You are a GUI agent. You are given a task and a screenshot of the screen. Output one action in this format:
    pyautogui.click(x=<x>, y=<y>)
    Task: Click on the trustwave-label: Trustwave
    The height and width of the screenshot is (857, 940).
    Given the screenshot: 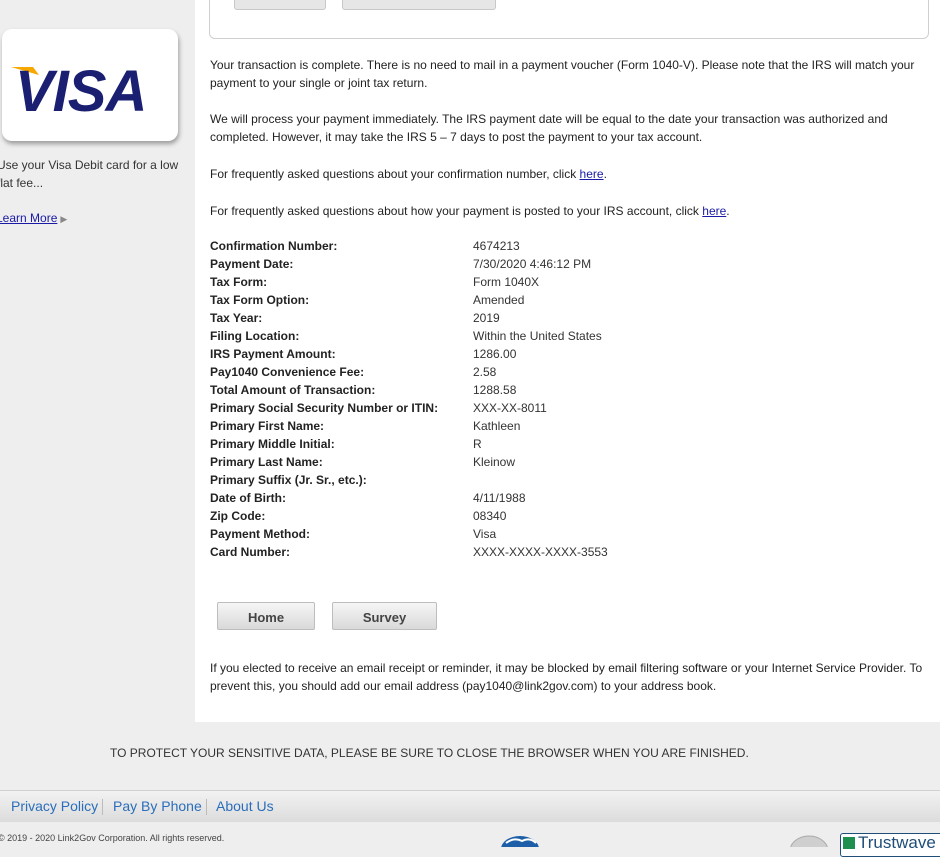 What is the action you would take?
    pyautogui.click(x=897, y=842)
    